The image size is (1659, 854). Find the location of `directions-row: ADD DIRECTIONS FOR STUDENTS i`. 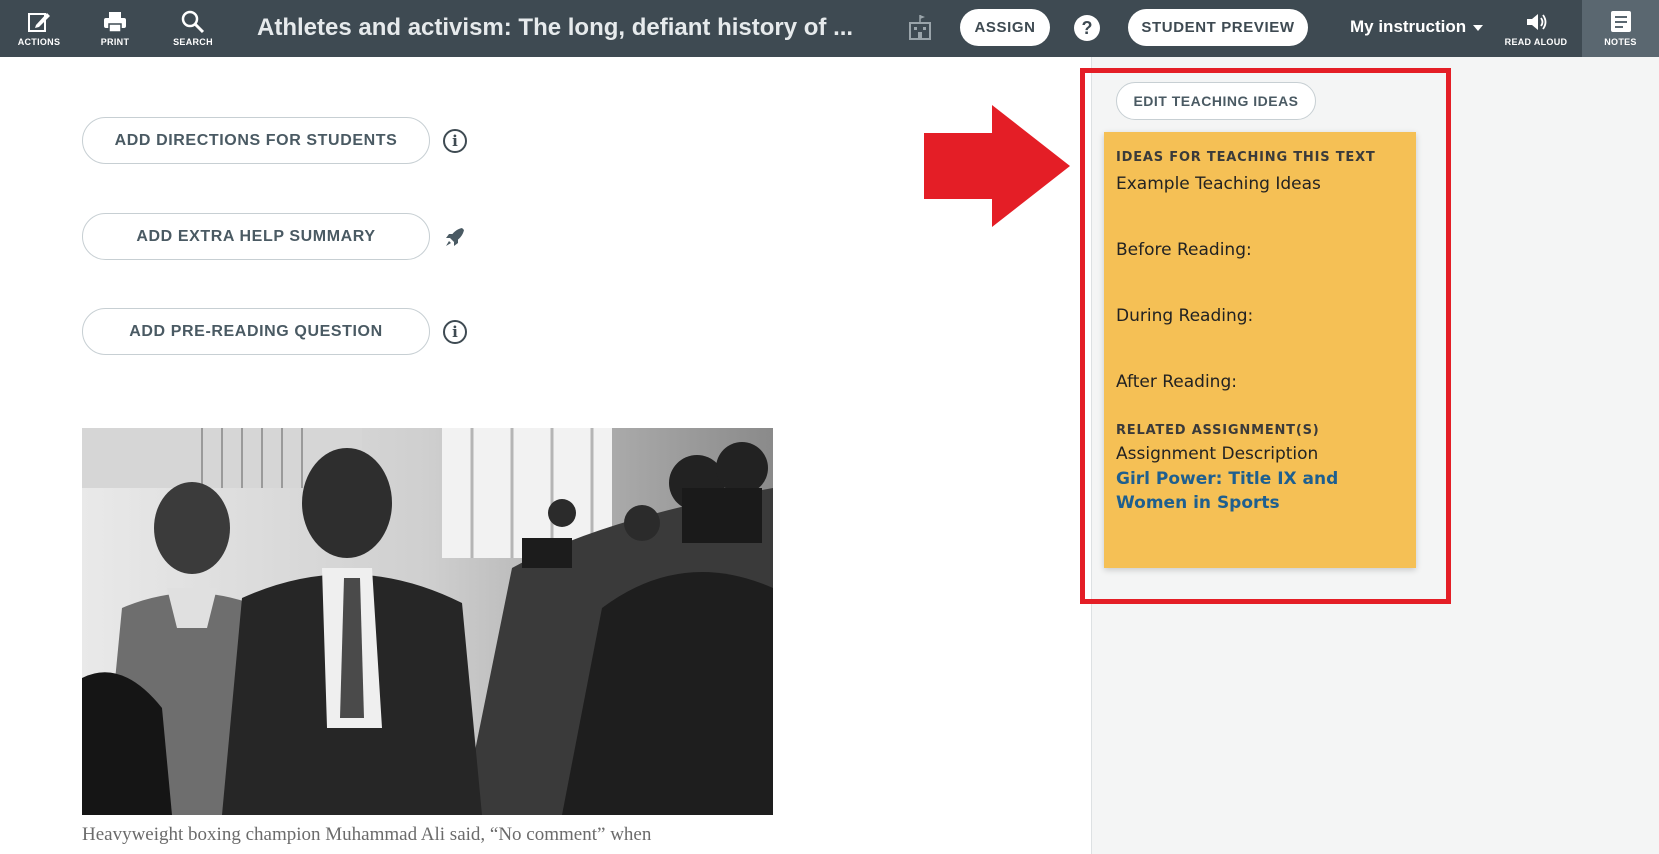

directions-row: ADD DIRECTIONS FOR STUDENTS i is located at coordinates (275, 140).